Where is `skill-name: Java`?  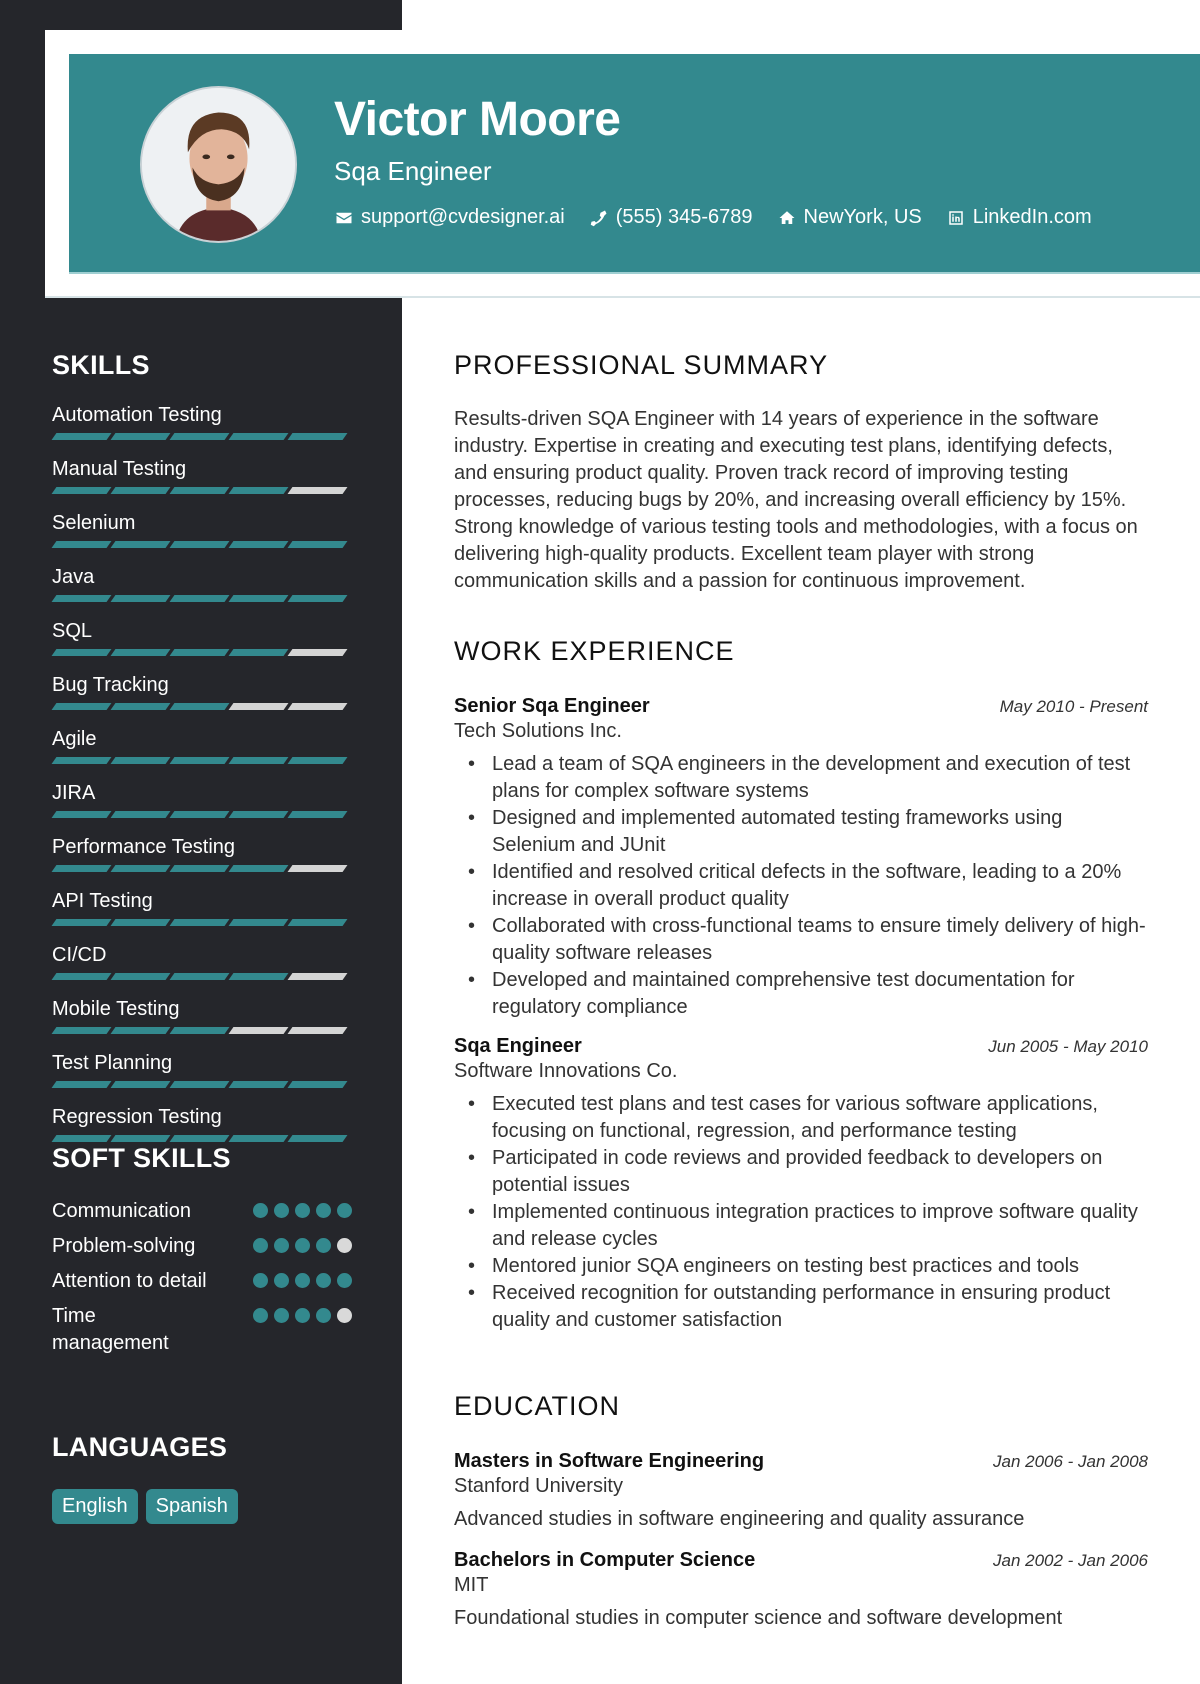
skill-name: Java is located at coordinates (73, 577).